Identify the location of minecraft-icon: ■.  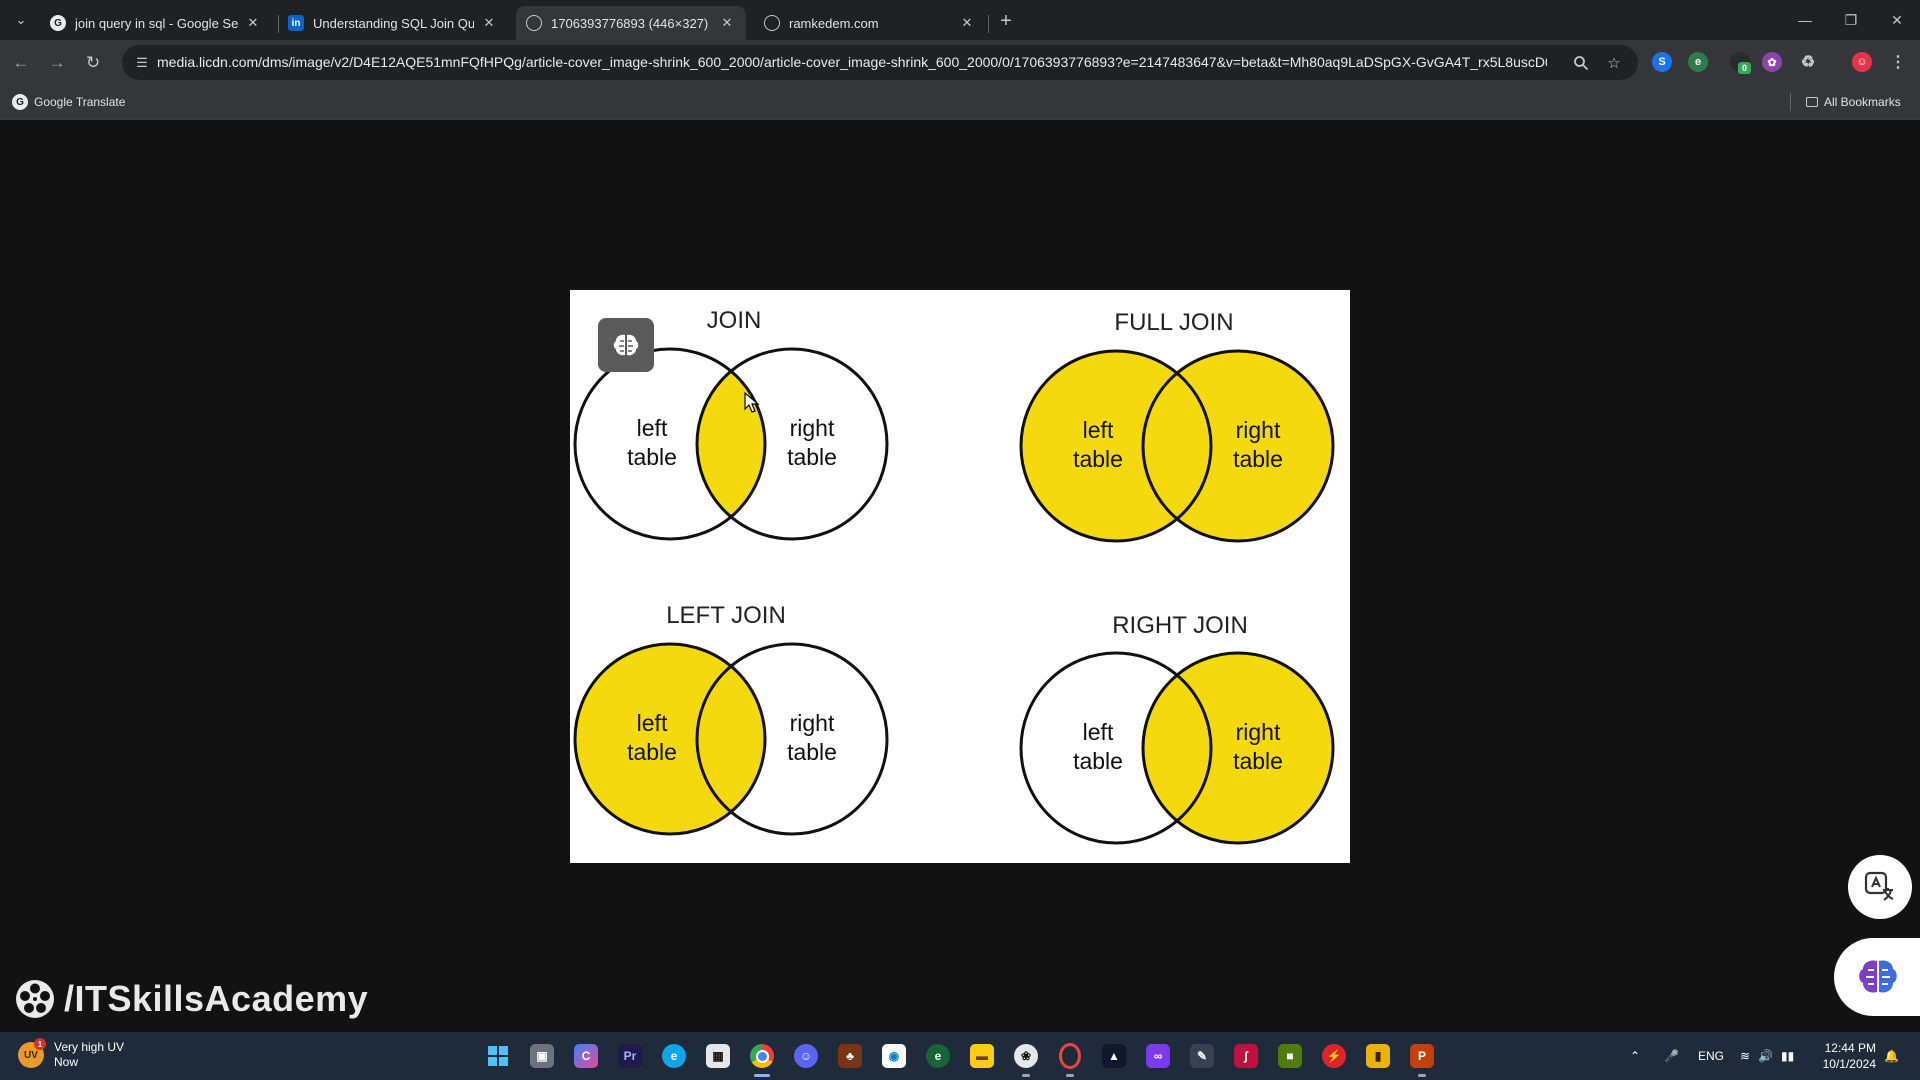
(1290, 1056).